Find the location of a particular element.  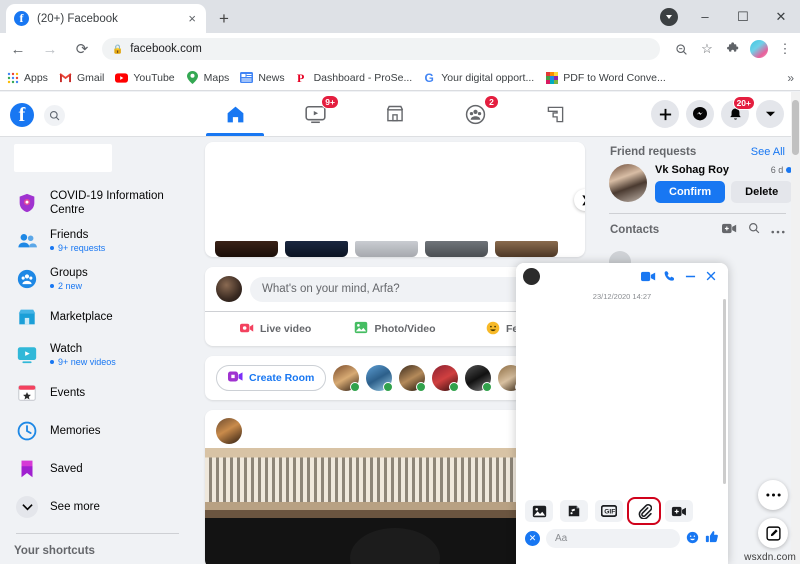

back-icon: ← is located at coordinates (18, 49).